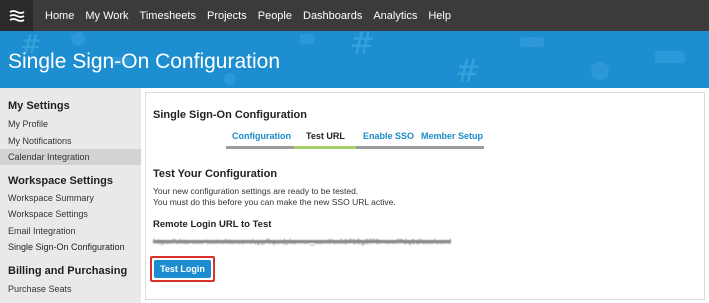 The height and width of the screenshot is (303, 709). Describe the element at coordinates (66, 247) in the screenshot. I see `sidebar-item-sso-configuration: Single Sign-On Configuration` at that location.